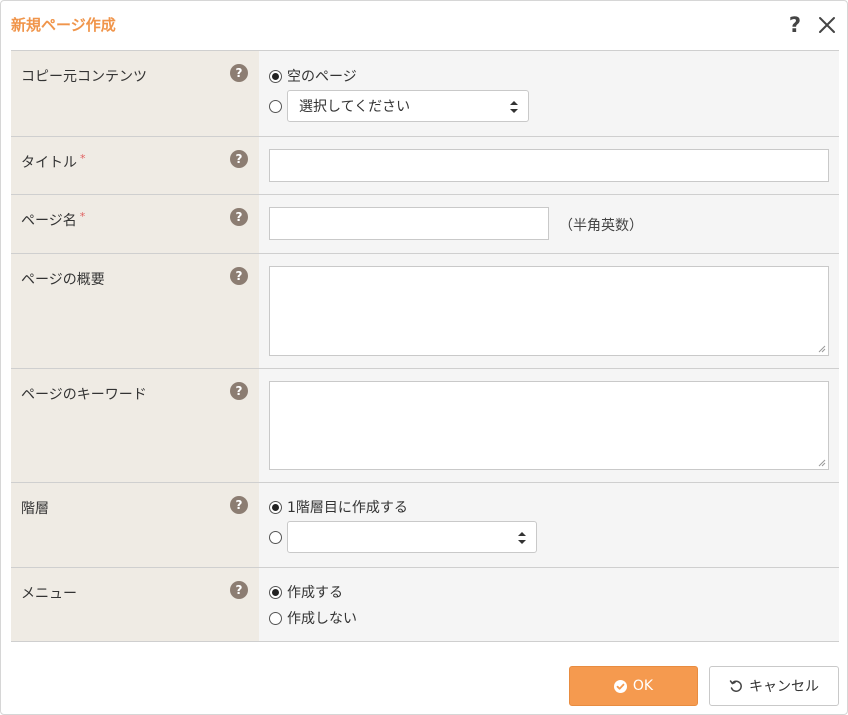 Image resolution: width=848 pixels, height=715 pixels. I want to click on radio-option-create-menu: 作成する, so click(549, 592).